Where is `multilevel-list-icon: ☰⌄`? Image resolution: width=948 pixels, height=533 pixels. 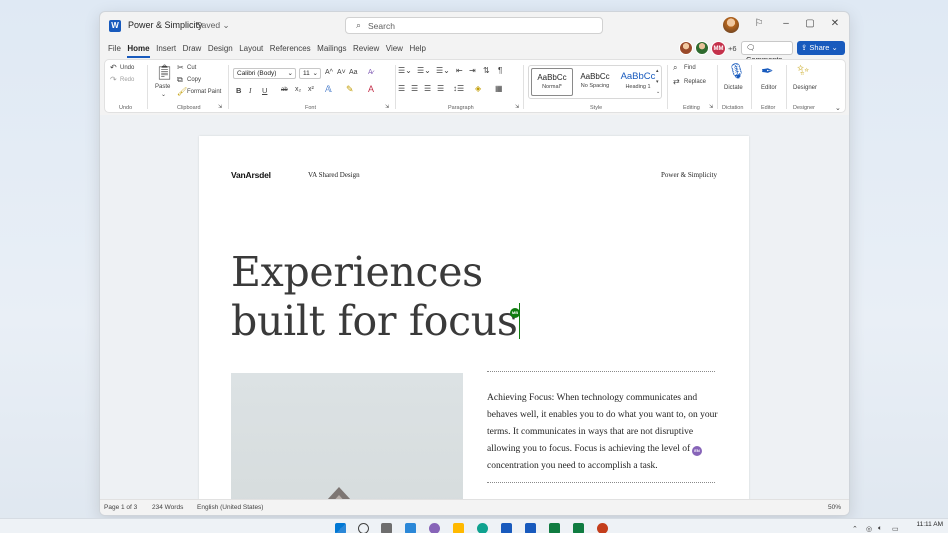 multilevel-list-icon: ☰⌄ is located at coordinates (443, 70).